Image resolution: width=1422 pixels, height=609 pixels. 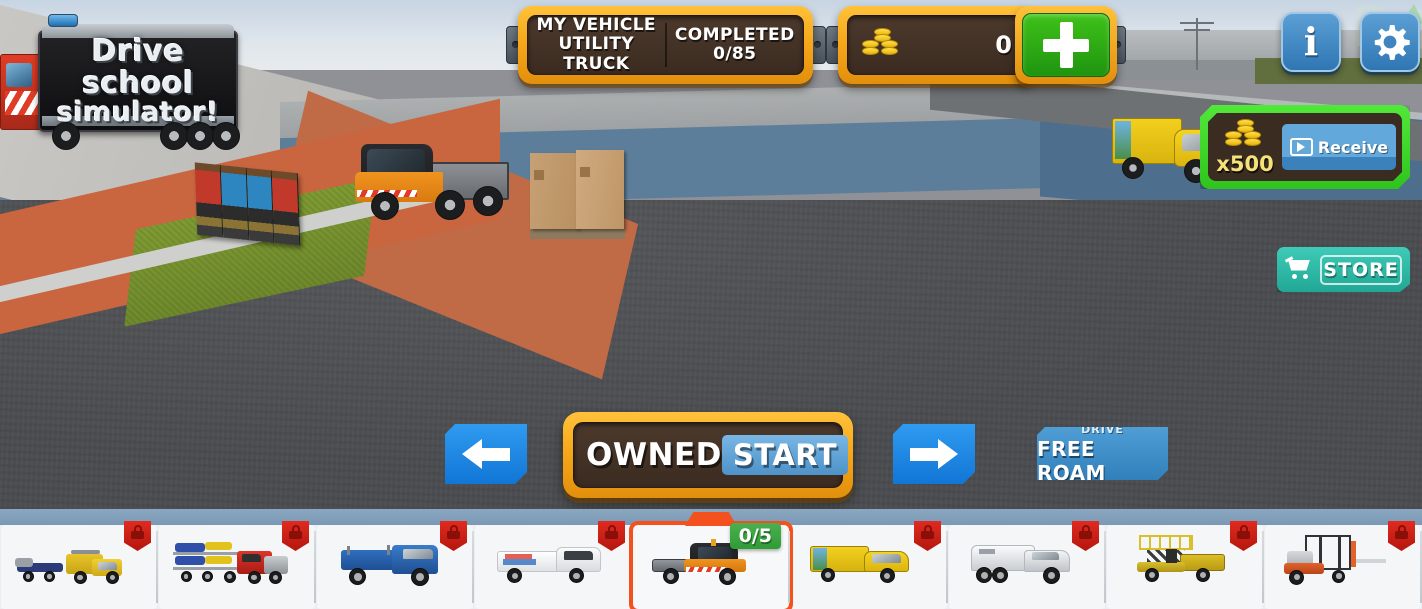 What do you see at coordinates (247, 204) in the screenshot?
I see `vending-machines` at bounding box center [247, 204].